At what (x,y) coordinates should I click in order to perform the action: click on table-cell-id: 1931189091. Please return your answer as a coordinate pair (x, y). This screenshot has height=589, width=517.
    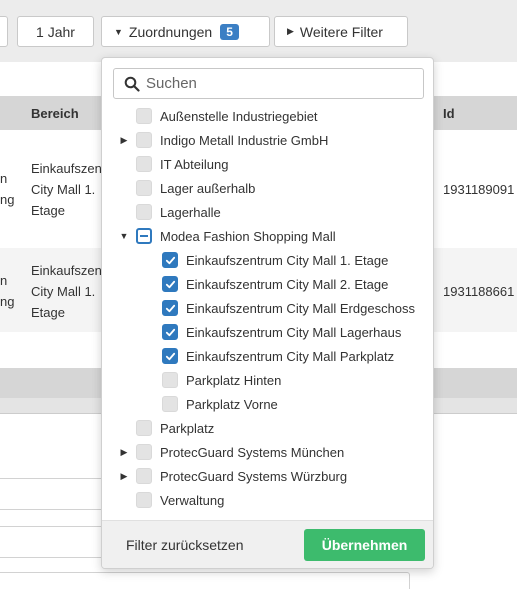
    Looking at the image, I should click on (479, 189).